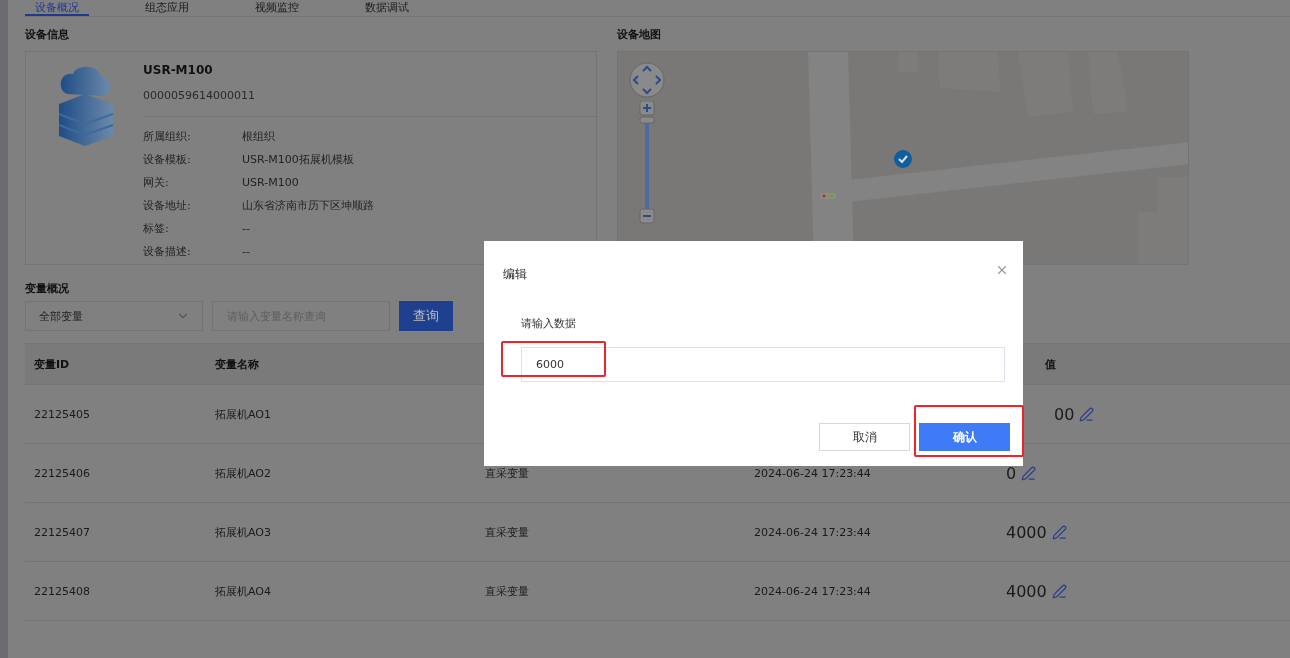 The image size is (1290, 658). I want to click on field-label: 标签:, so click(156, 228).